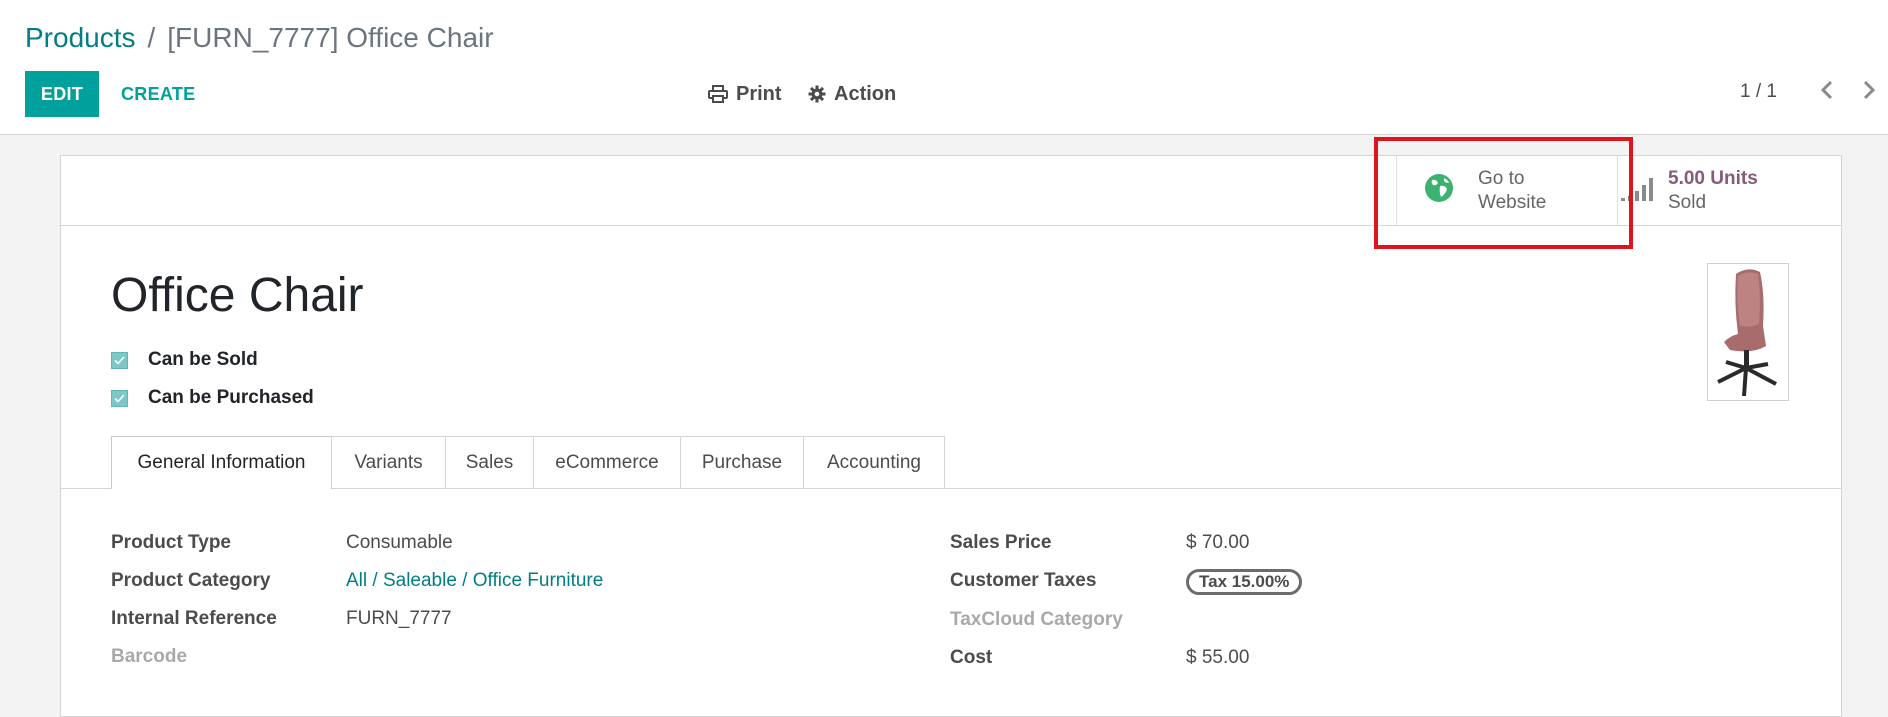 This screenshot has width=1888, height=717. I want to click on office-chair-image, so click(1747, 333).